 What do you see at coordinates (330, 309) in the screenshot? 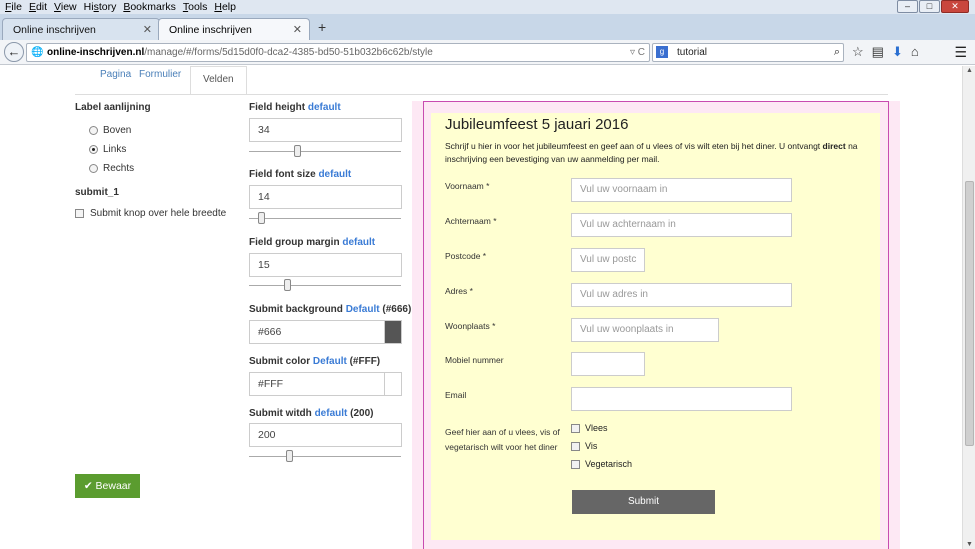
I see `submit-background-label: Submit background Default (#666)` at bounding box center [330, 309].